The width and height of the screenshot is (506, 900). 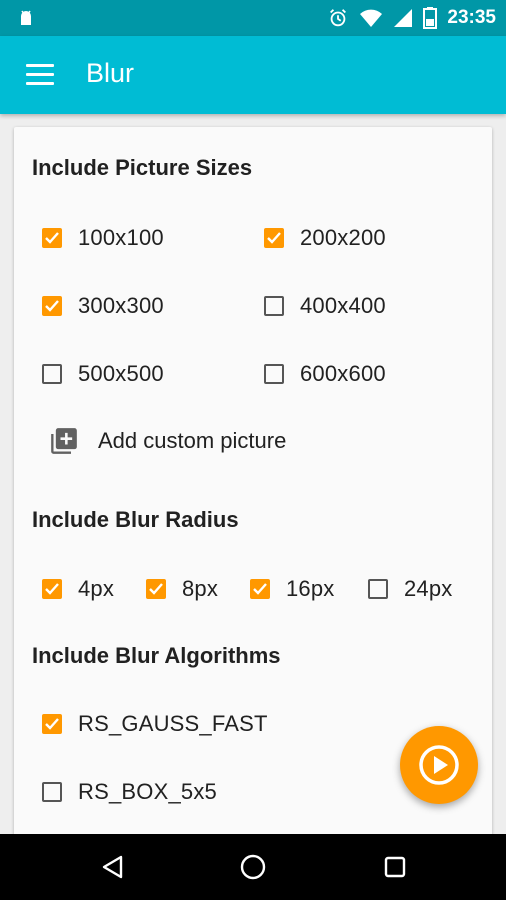 What do you see at coordinates (113, 867) in the screenshot?
I see `back-icon` at bounding box center [113, 867].